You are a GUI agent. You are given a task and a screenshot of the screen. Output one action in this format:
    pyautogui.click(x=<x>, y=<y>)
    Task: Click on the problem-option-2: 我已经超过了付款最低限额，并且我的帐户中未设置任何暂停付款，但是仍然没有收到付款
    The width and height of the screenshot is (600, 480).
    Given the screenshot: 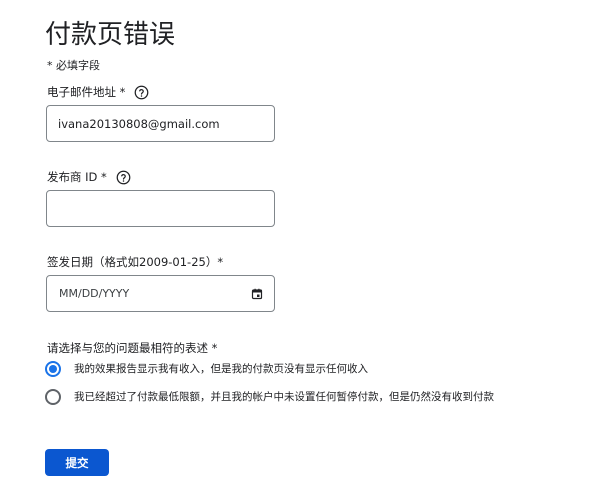 What is the action you would take?
    pyautogui.click(x=269, y=397)
    